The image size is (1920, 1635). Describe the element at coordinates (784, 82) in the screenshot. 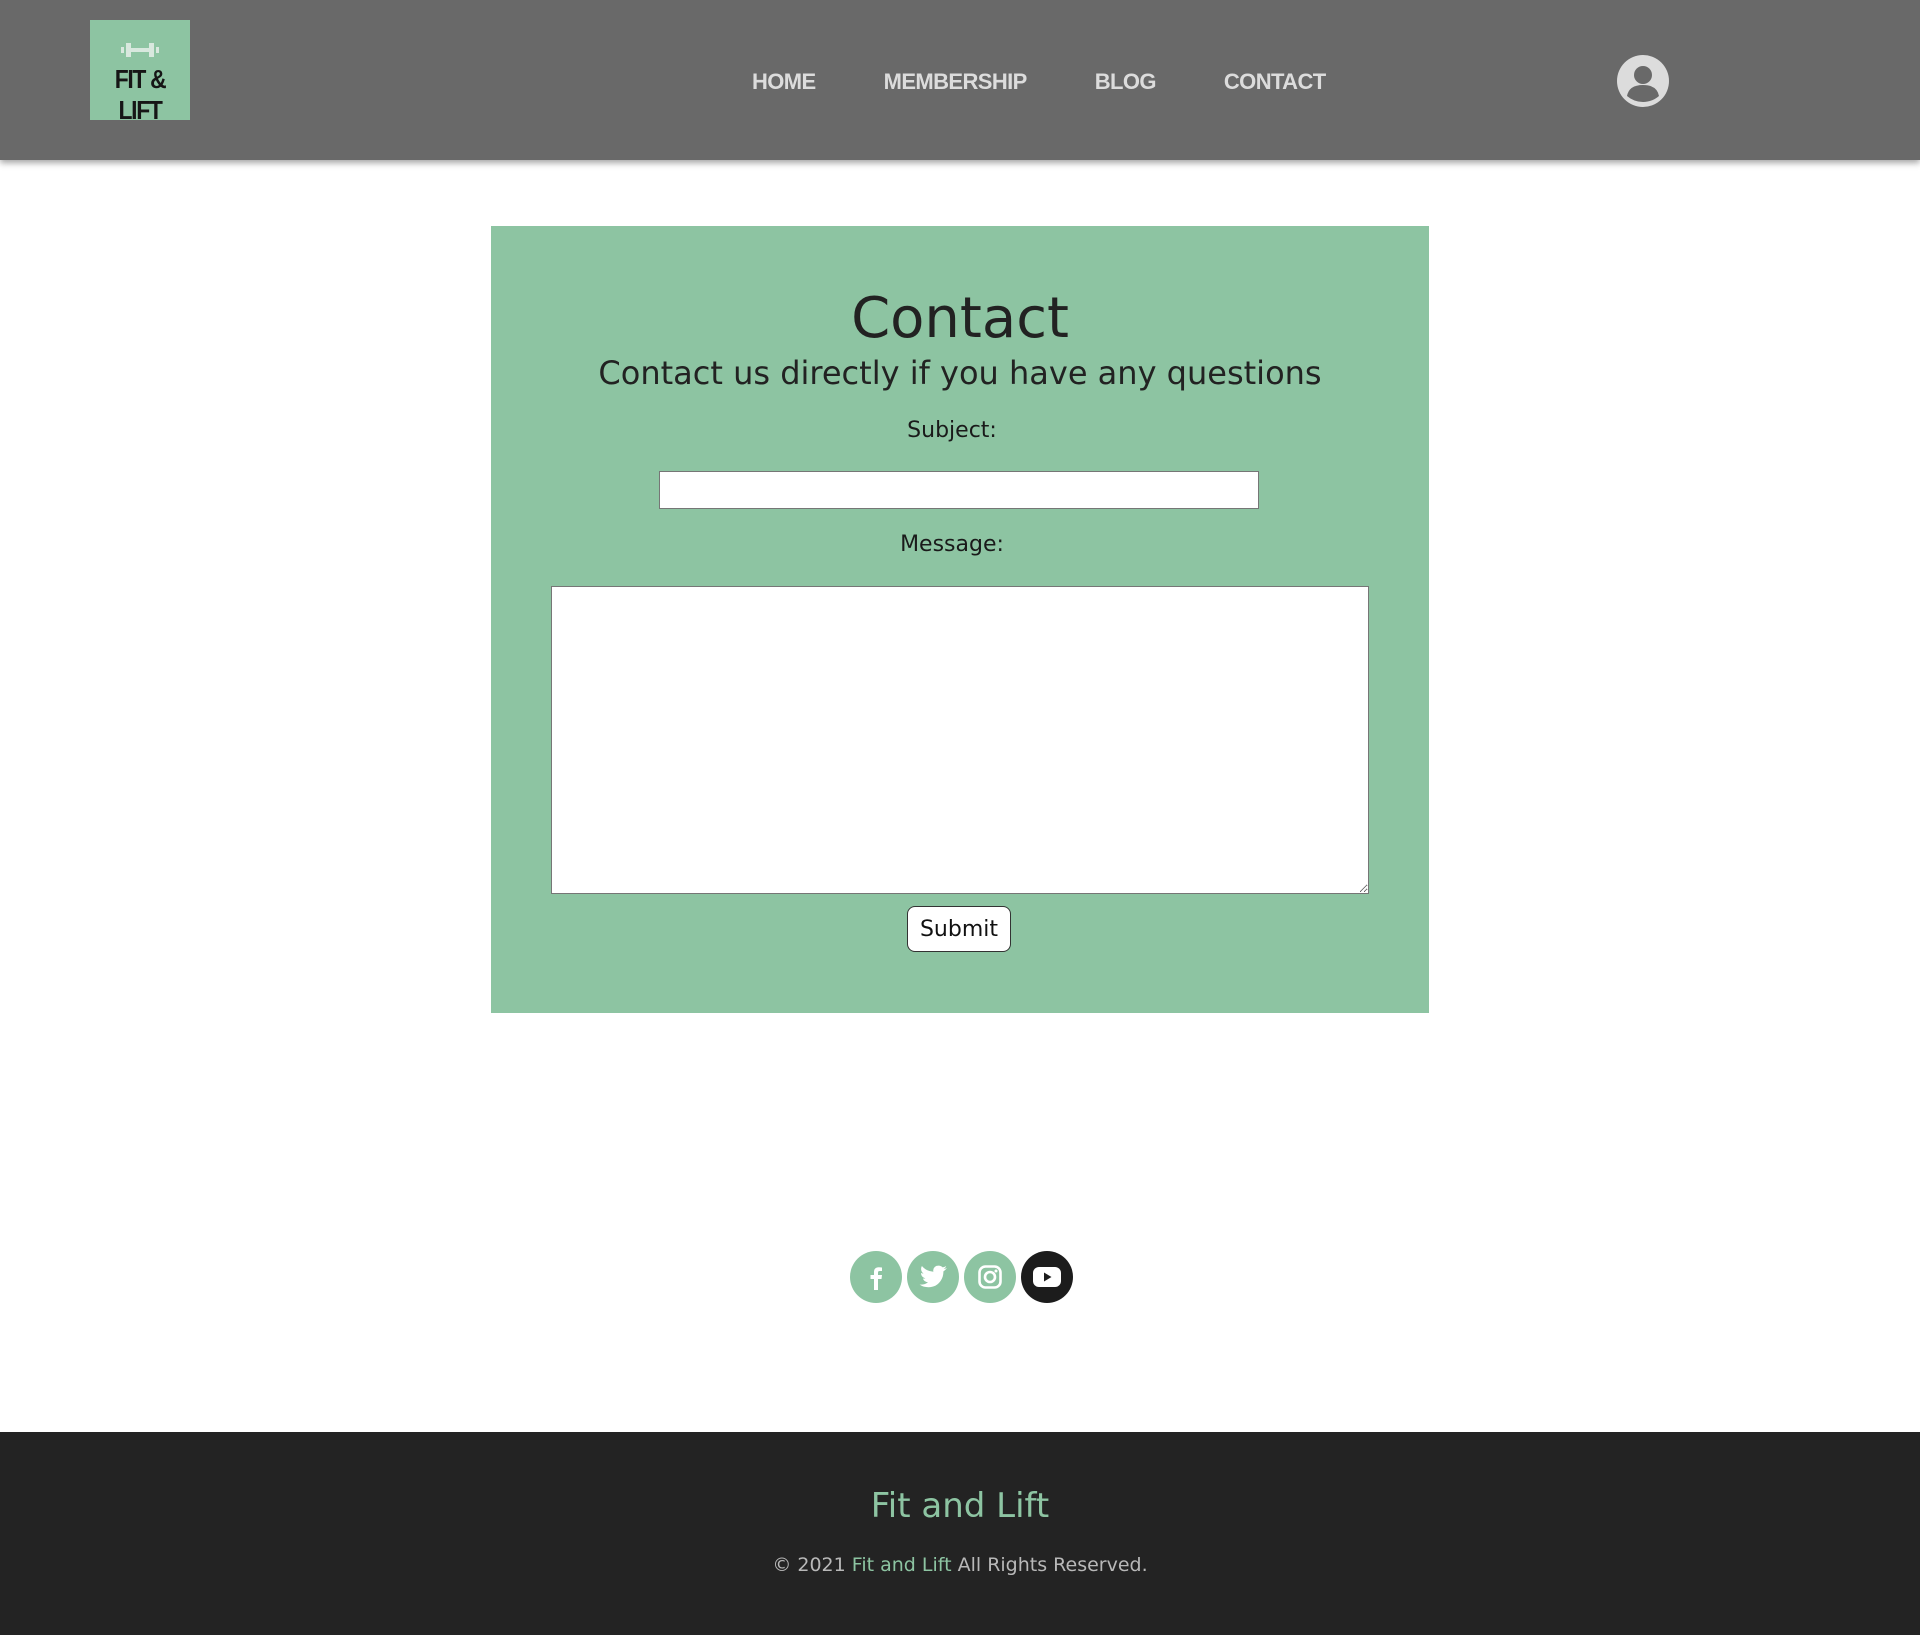

I see `nav-home: HOME` at that location.